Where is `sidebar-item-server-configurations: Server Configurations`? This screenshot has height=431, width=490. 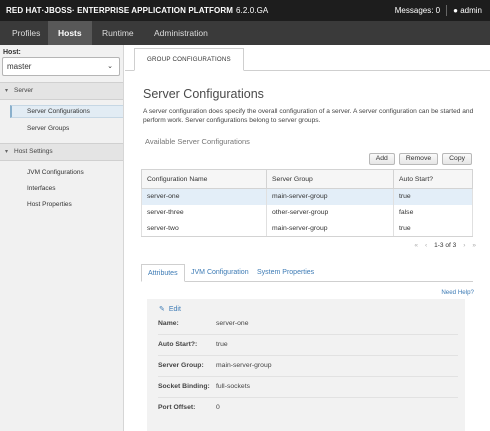 sidebar-item-server-configurations: Server Configurations is located at coordinates (66, 111).